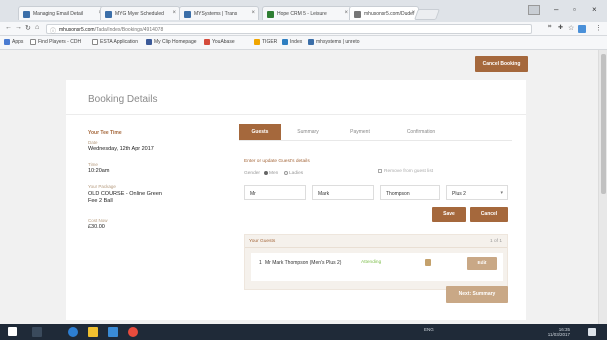 This screenshot has height=340, width=607. Describe the element at coordinates (598, 28) in the screenshot. I see `menu-icon: ⋮` at that location.